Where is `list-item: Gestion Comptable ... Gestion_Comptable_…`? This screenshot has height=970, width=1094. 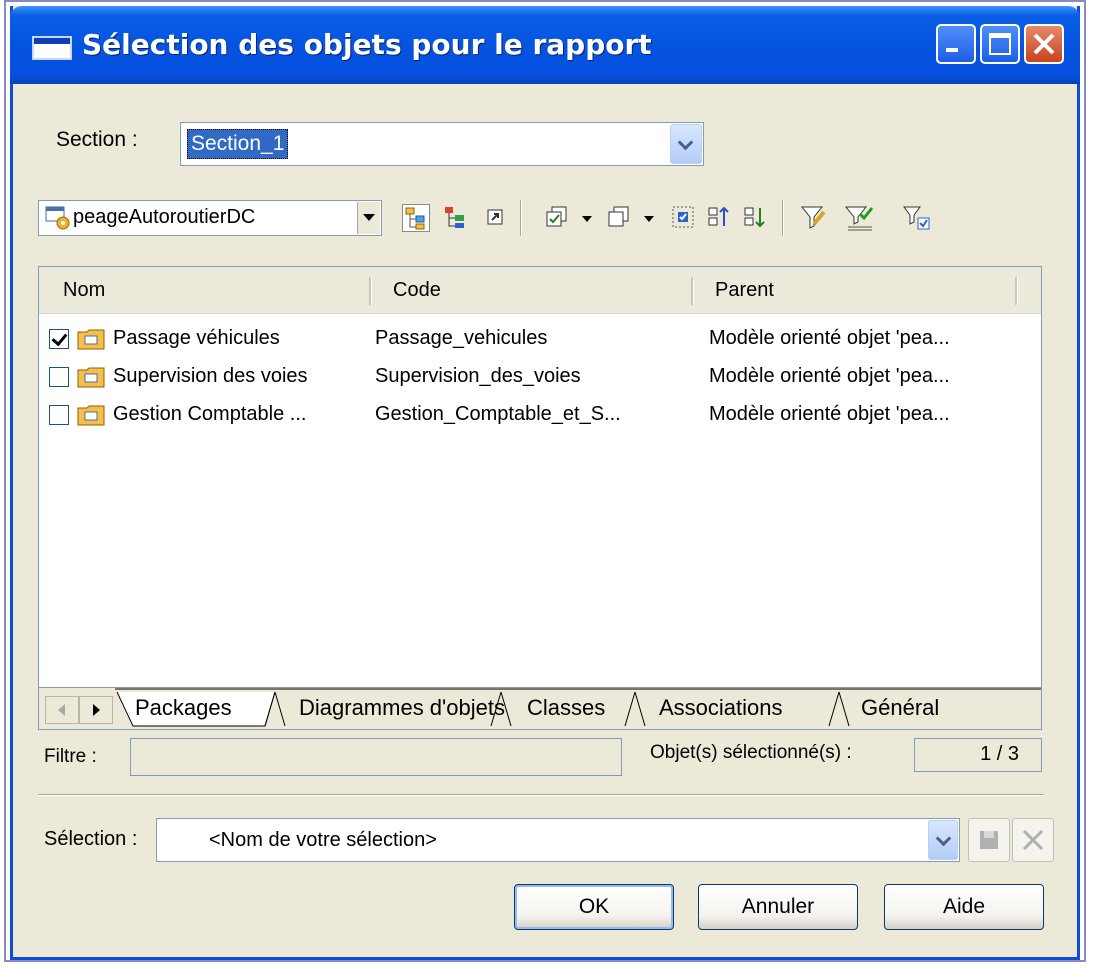 list-item: Gestion Comptable ... Gestion_Comptable_… is located at coordinates (540, 416).